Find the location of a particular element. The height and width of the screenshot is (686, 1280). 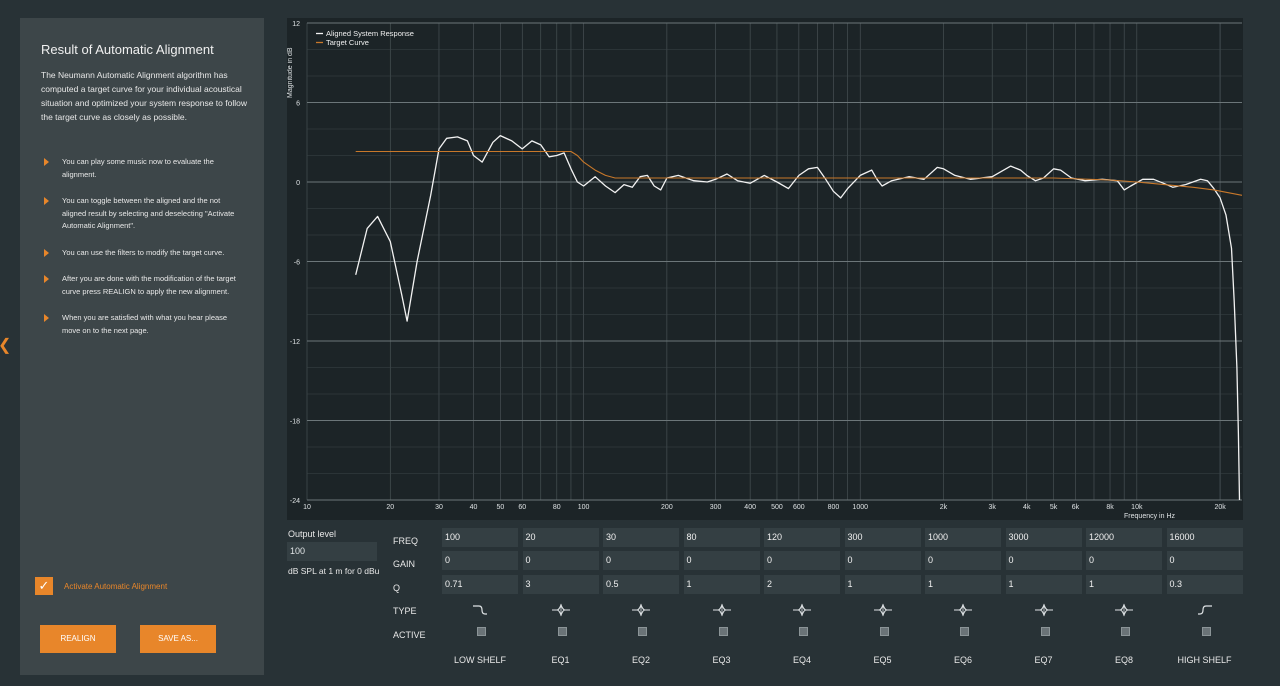

gain-row-label: GAIN is located at coordinates (404, 564).